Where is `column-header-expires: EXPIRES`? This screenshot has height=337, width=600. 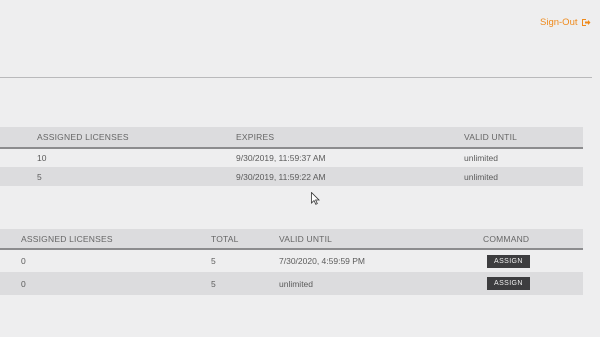
column-header-expires: EXPIRES is located at coordinates (349, 137).